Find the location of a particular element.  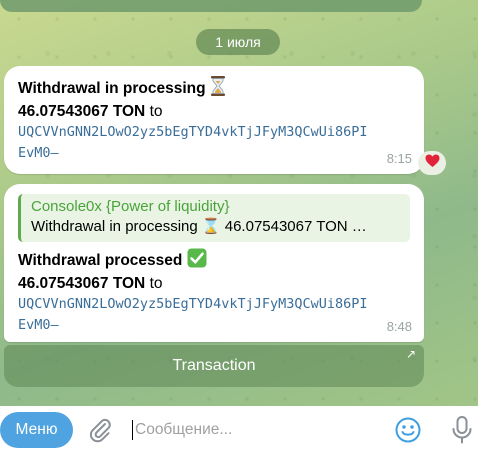

microphone-icon is located at coordinates (462, 430).